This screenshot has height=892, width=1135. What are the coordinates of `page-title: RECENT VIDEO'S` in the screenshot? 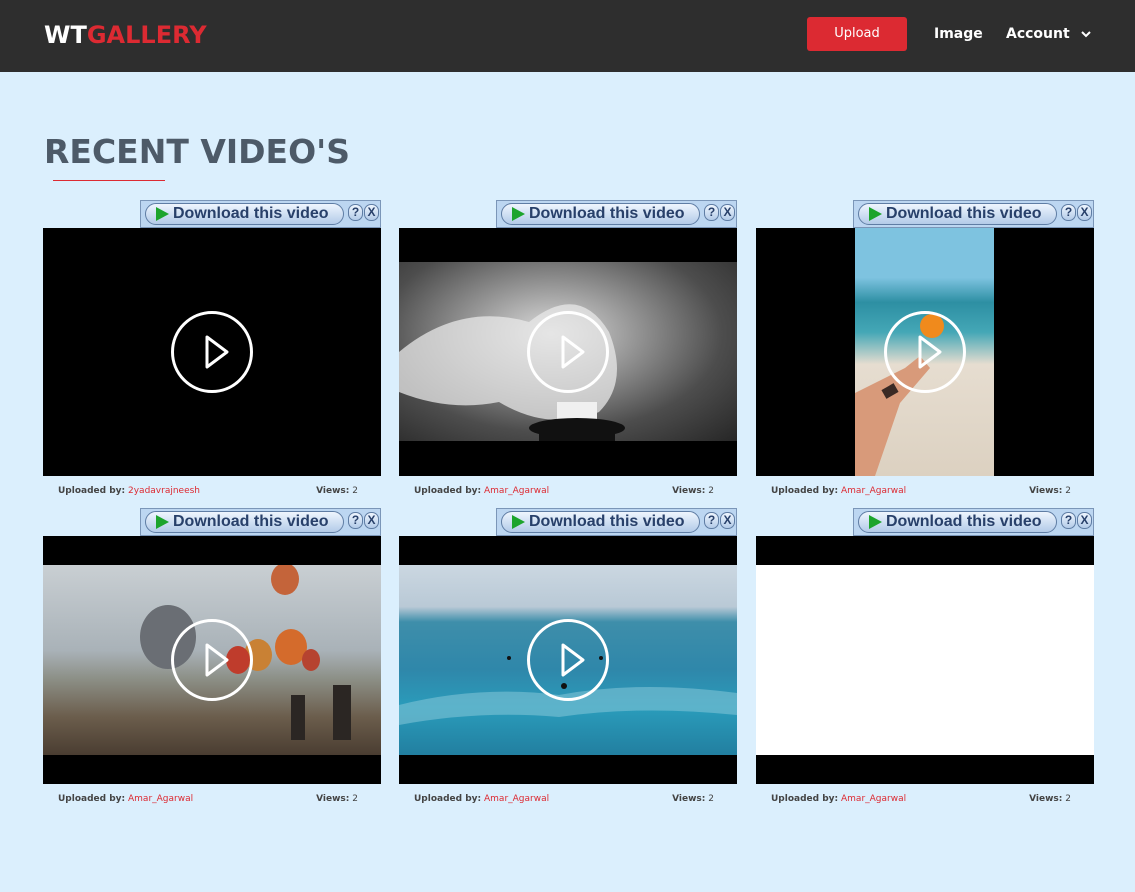 It's located at (197, 151).